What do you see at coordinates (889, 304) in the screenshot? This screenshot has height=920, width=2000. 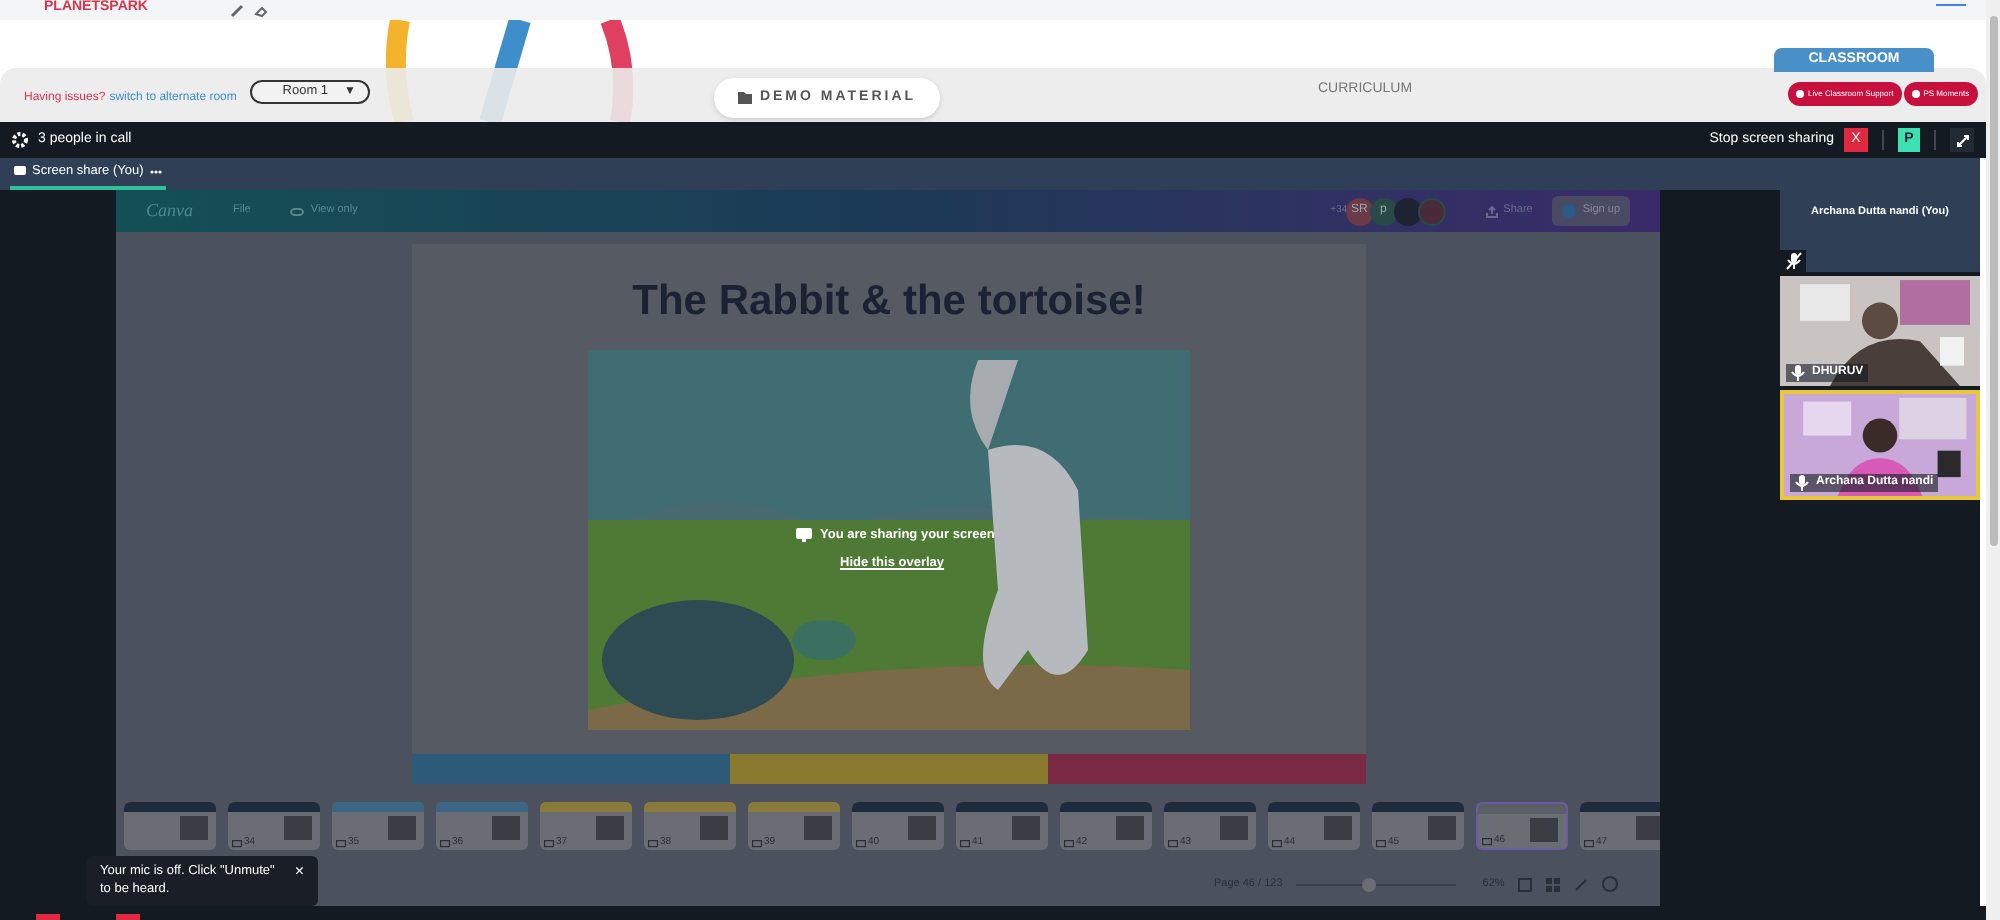 I see `slide-title: The Rabbit & the tortoise!` at bounding box center [889, 304].